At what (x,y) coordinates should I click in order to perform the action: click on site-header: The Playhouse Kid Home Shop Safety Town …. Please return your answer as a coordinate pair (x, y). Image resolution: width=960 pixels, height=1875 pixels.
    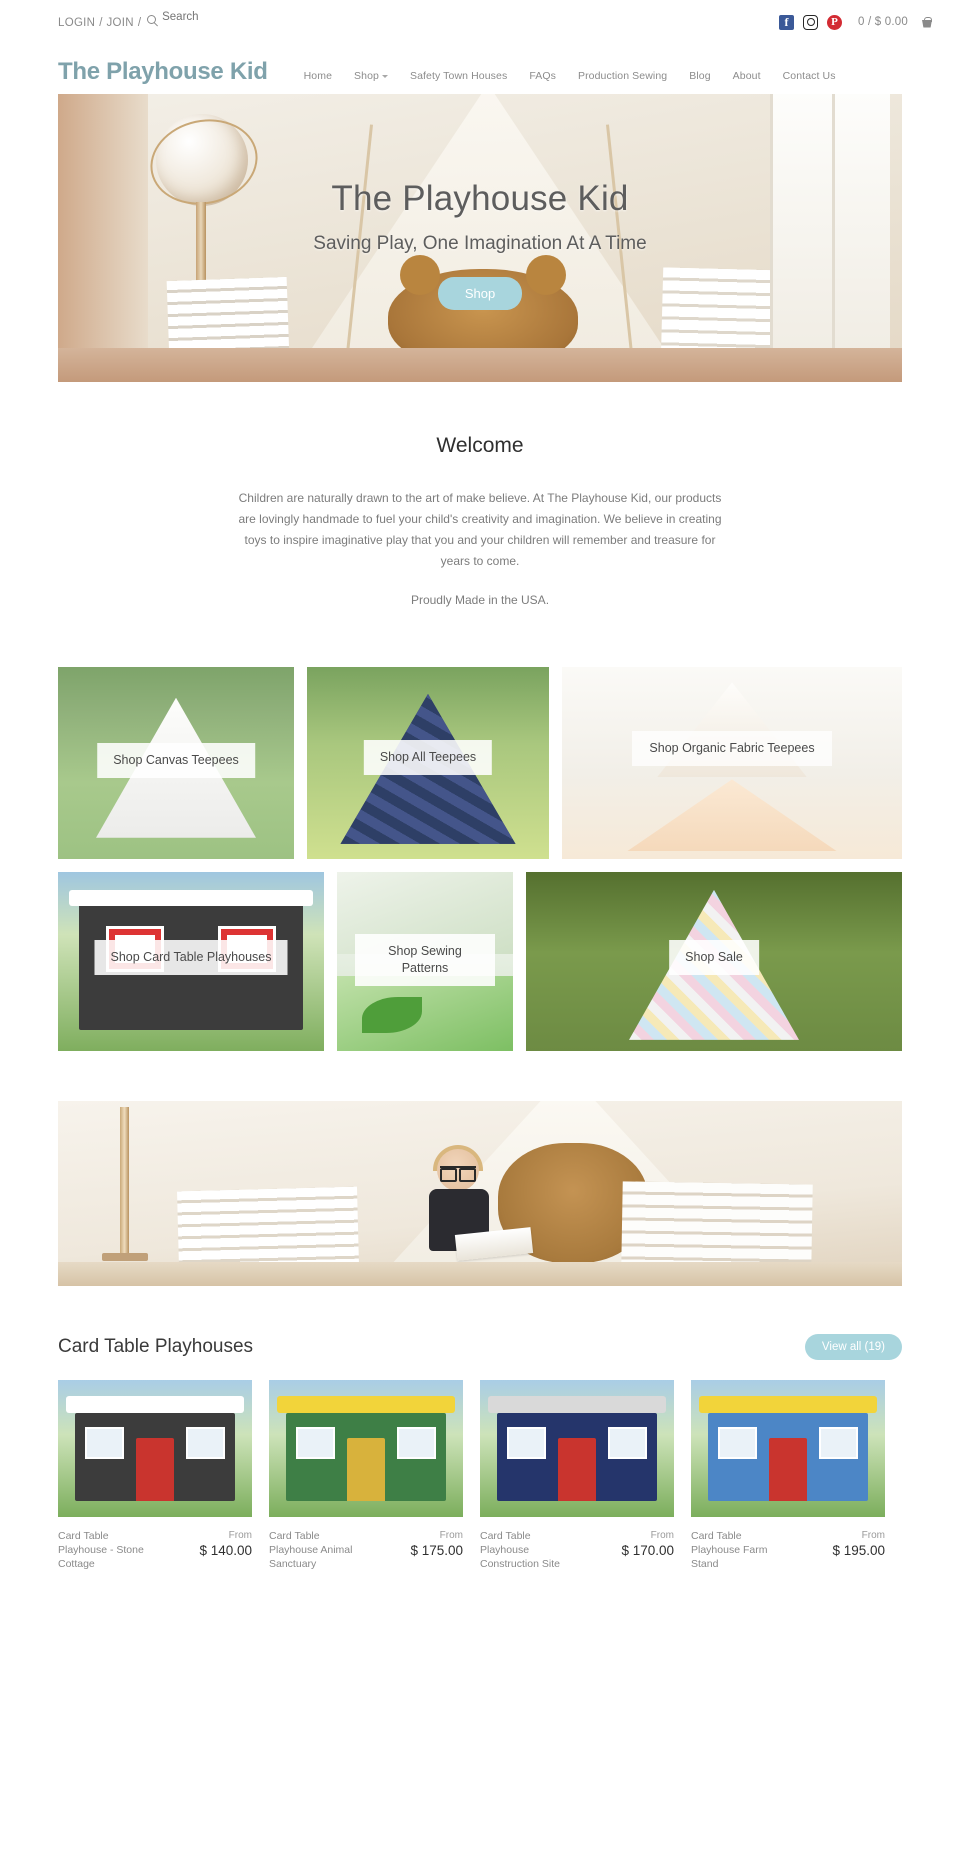
    Looking at the image, I should click on (480, 69).